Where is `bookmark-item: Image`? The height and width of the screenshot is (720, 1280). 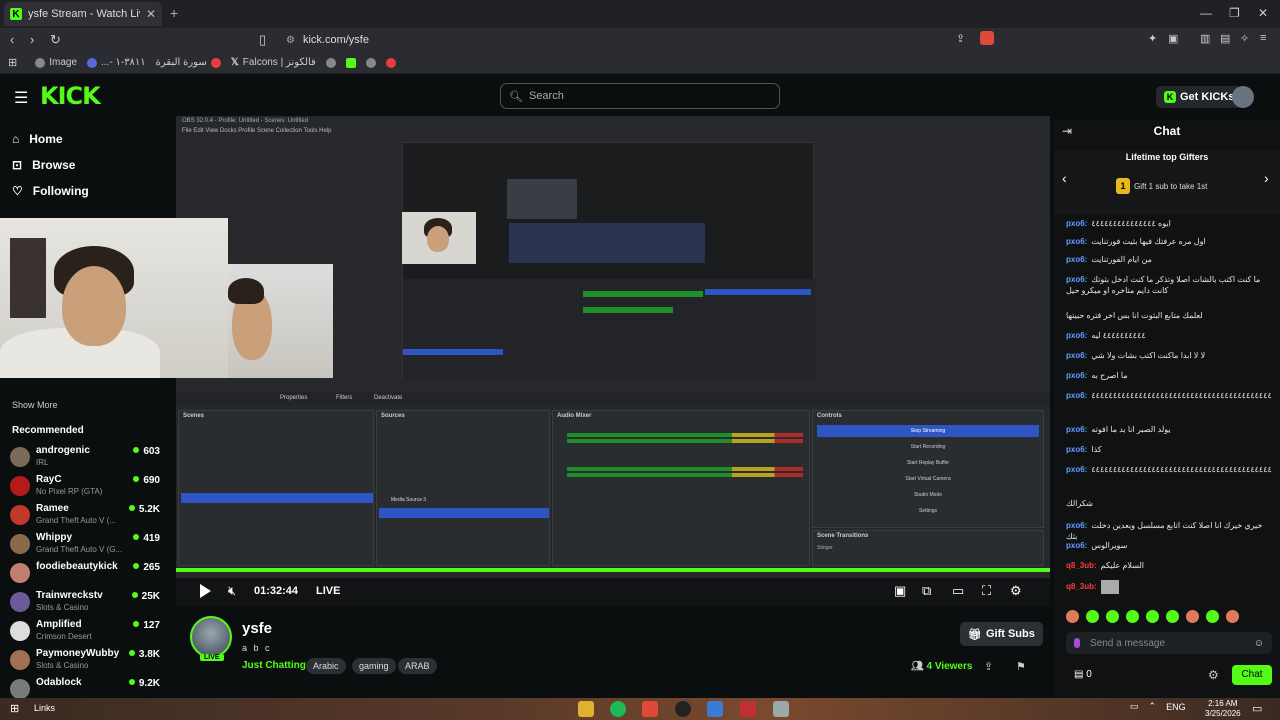 bookmark-item: Image is located at coordinates (56, 62).